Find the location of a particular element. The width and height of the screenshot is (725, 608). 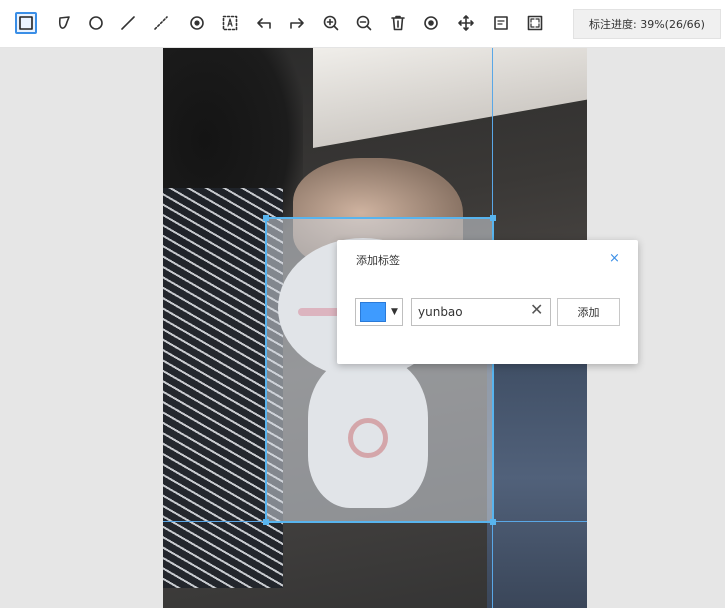

line-tool is located at coordinates (128, 23).